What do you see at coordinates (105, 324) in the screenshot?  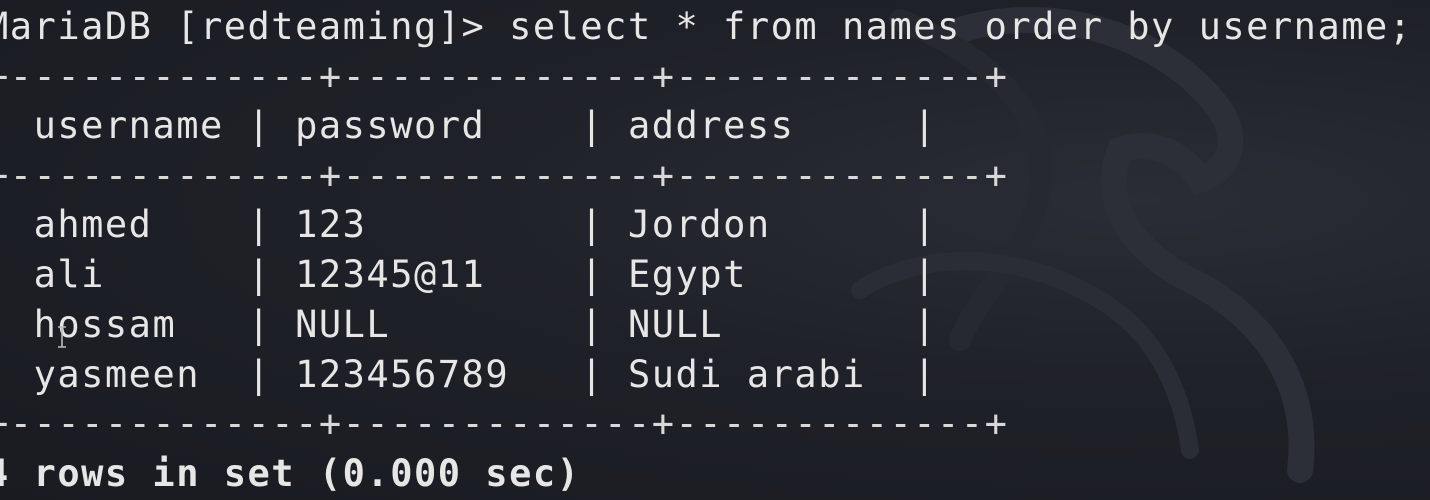 I see `cell-username: hossam` at bounding box center [105, 324].